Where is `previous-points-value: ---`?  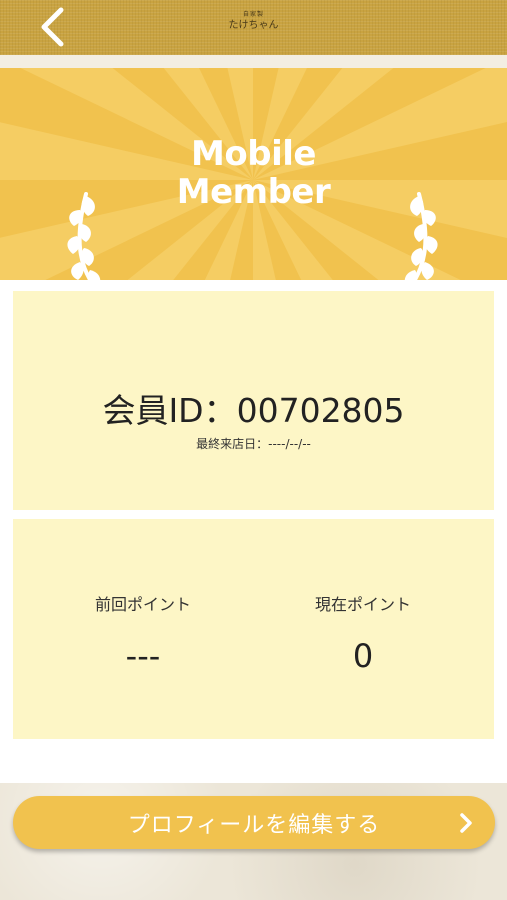 previous-points-value: --- is located at coordinates (143, 656).